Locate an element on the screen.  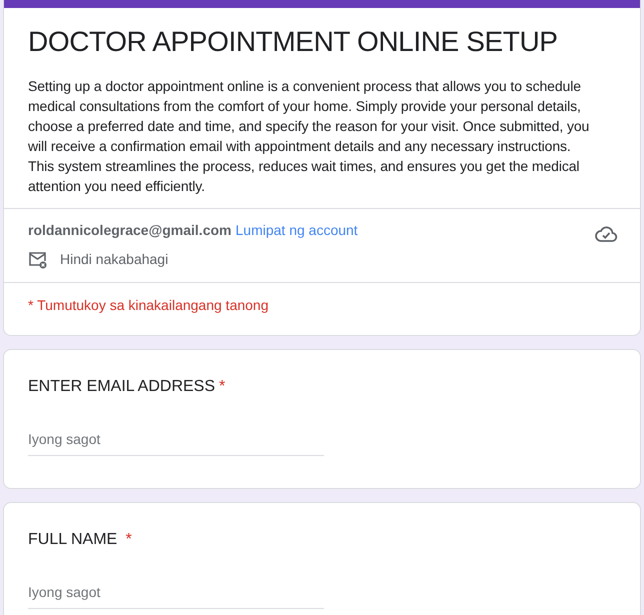
required-note: * Tumutukoy sa kinakailangang tanong is located at coordinates (148, 305).